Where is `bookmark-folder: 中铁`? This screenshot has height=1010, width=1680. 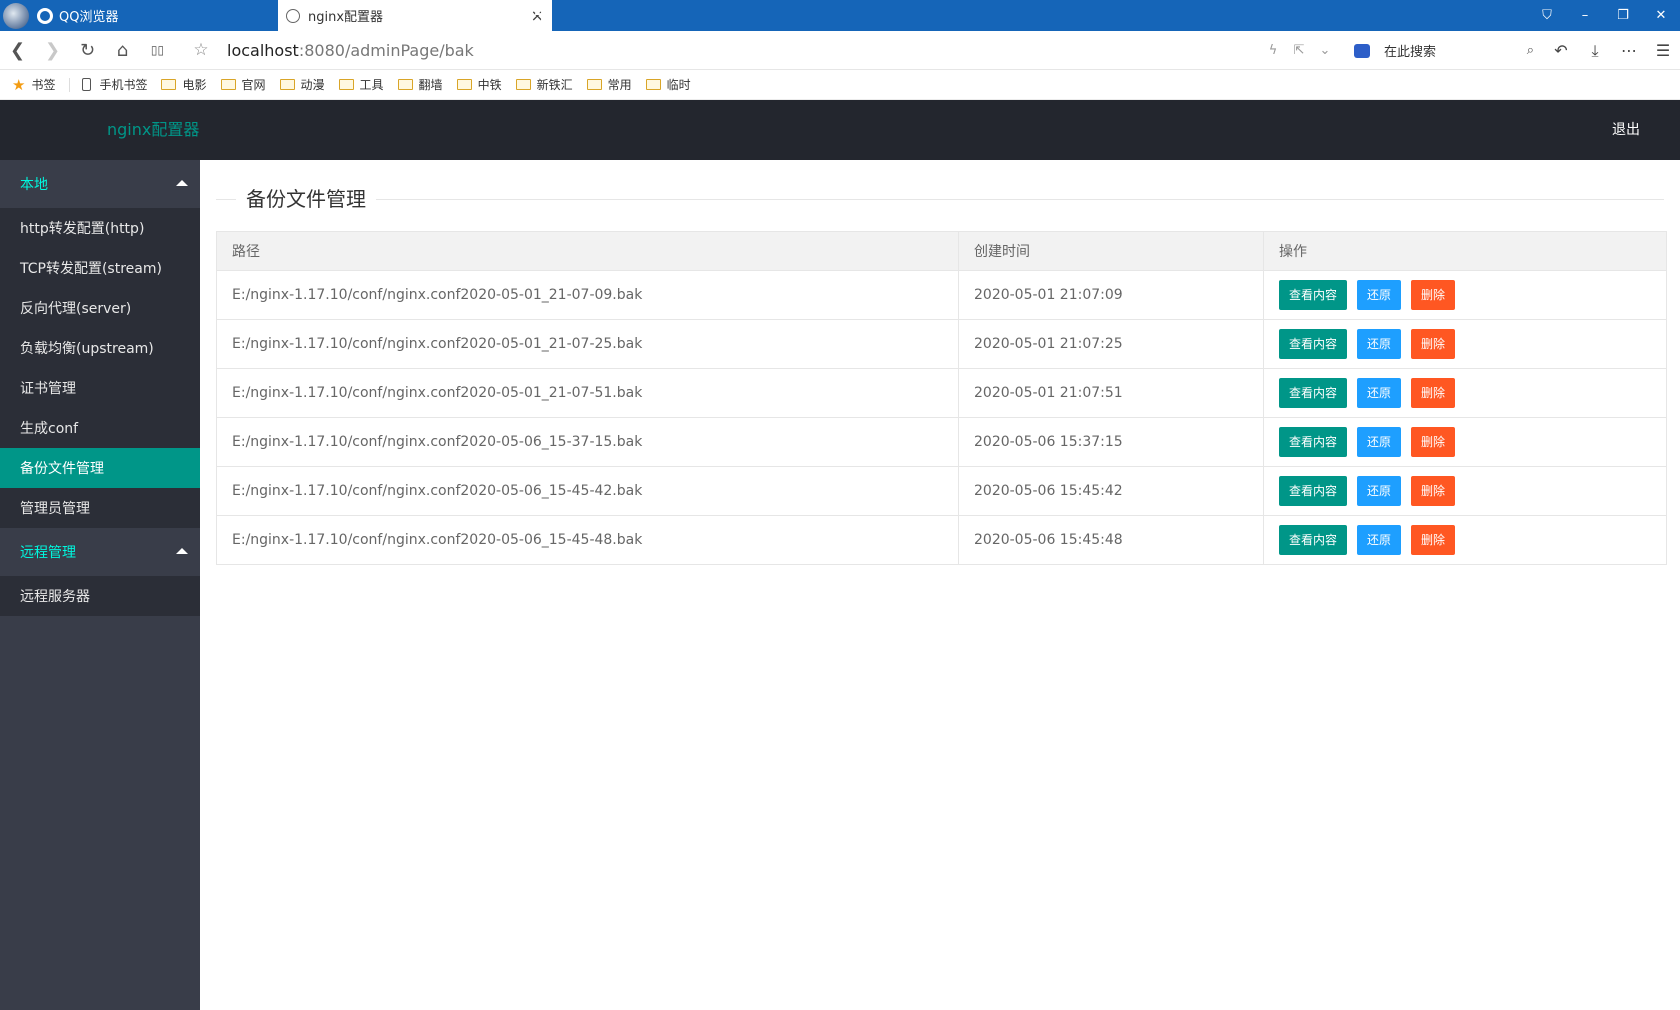 bookmark-folder: 中铁 is located at coordinates (479, 84).